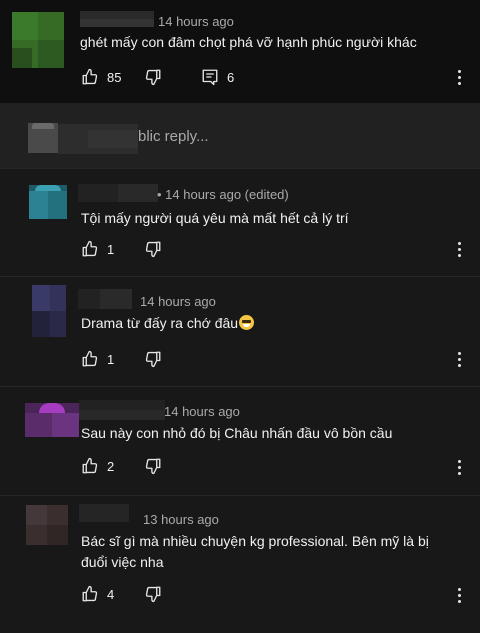 The width and height of the screenshot is (480, 633). Describe the element at coordinates (101, 77) in the screenshot. I see `like-button: 85` at that location.